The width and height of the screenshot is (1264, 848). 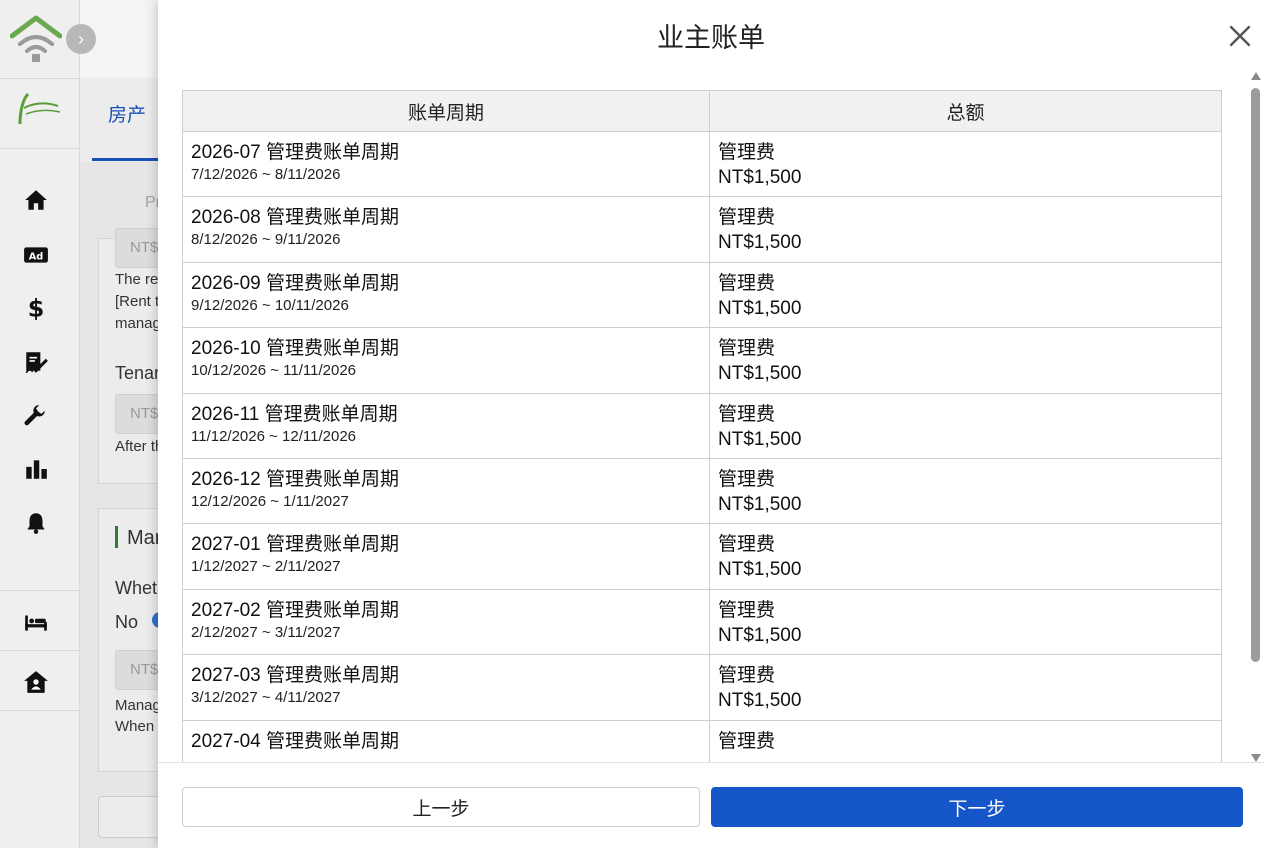 I want to click on background-text: [Rent t, so click(x=137, y=301).